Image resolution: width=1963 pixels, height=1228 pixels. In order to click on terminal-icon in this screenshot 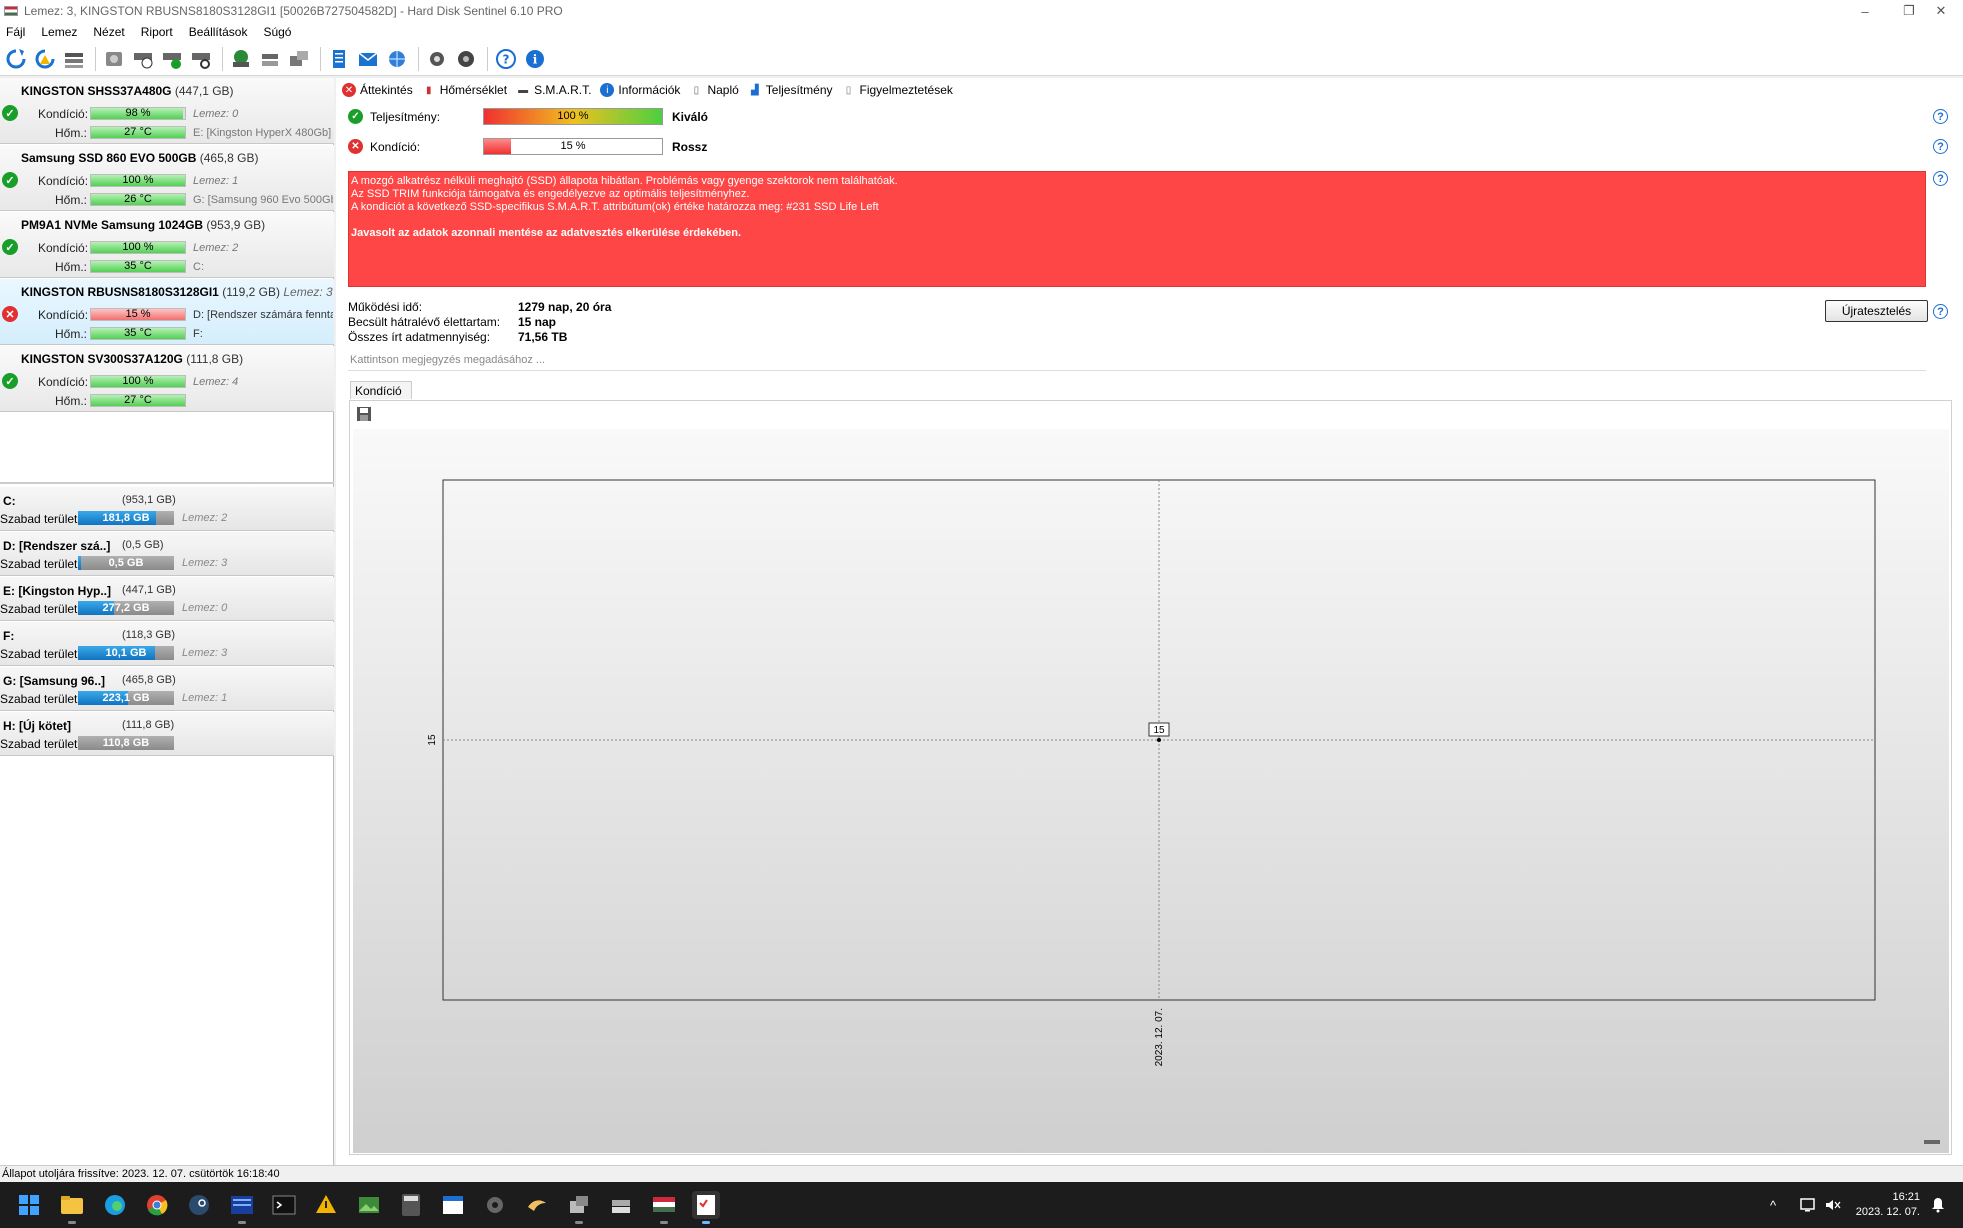, I will do `click(284, 1205)`.